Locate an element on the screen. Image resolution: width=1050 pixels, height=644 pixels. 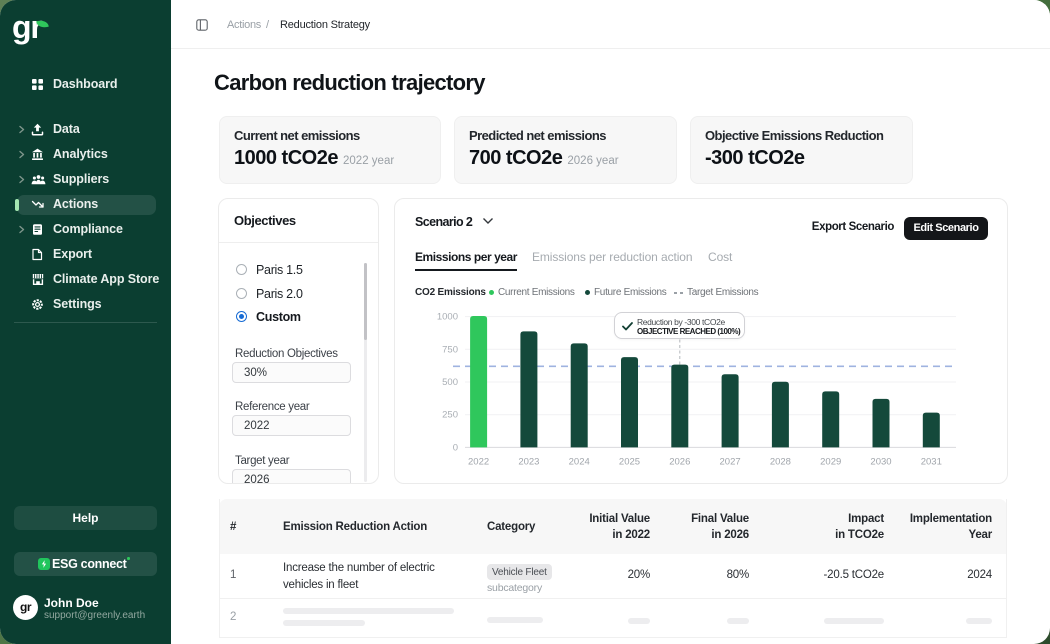
svg-text: 2022 is located at coordinates (478, 461).